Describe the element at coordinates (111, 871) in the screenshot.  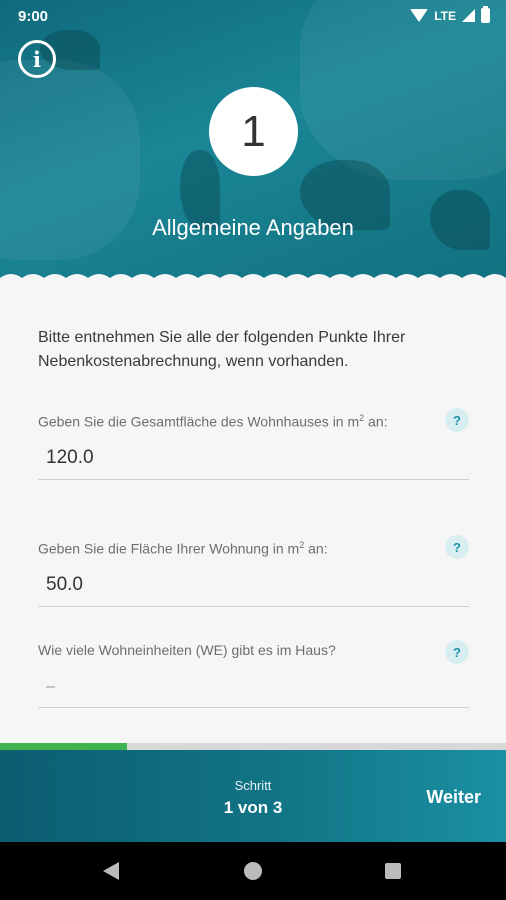
I see `back-icon` at that location.